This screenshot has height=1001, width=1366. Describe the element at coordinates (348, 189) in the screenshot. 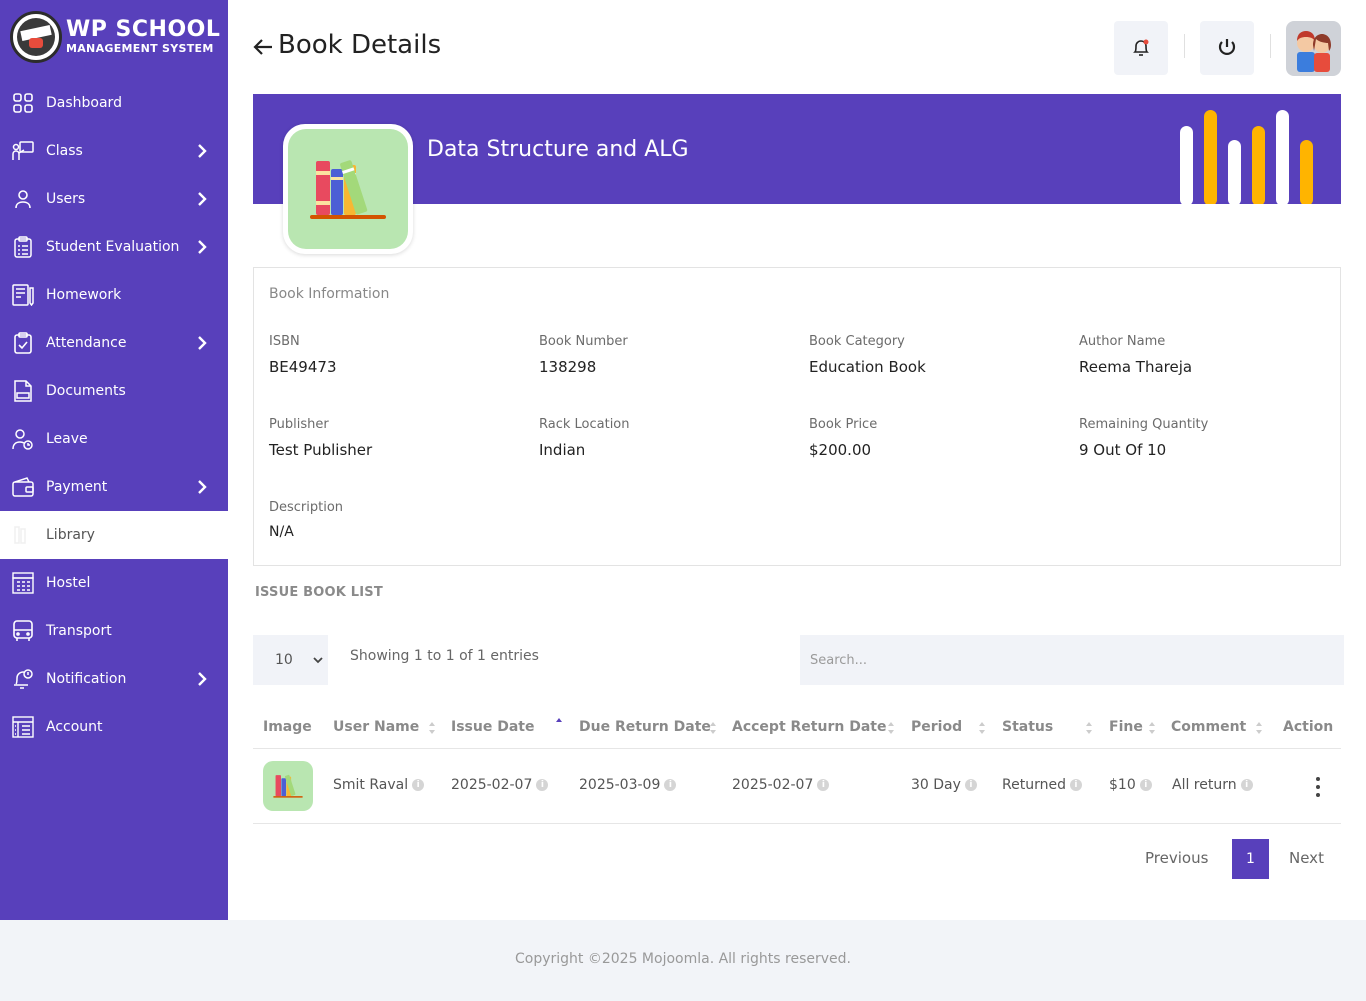

I see `book-image` at that location.